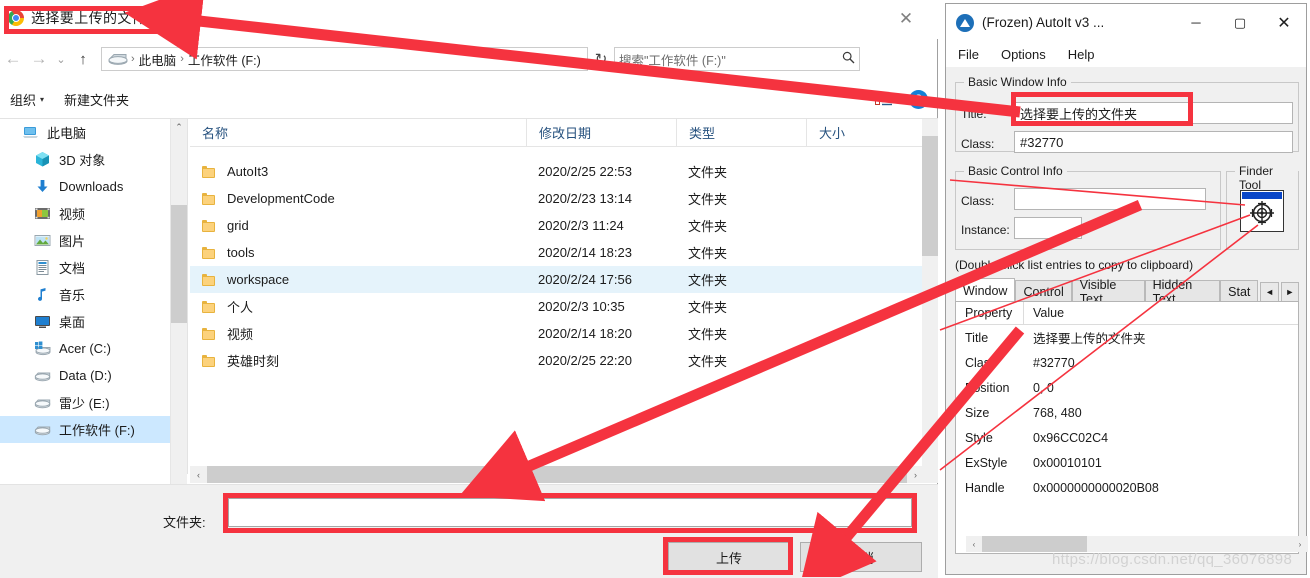 This screenshot has width=1310, height=578. I want to click on cancel-button: 取消, so click(861, 557).